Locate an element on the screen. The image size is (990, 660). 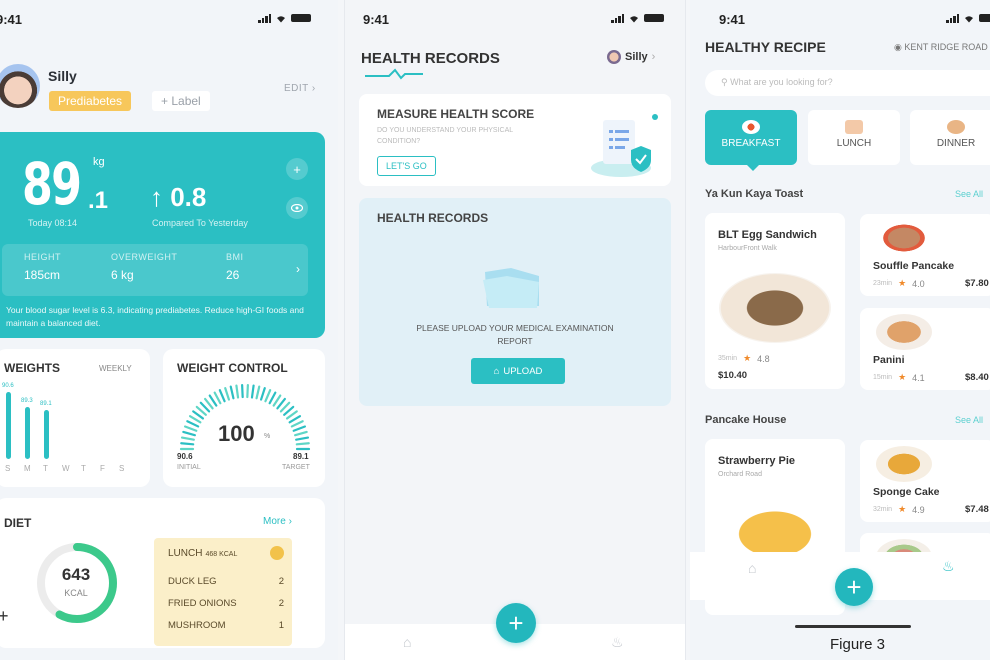
status-time: 9:41 is located at coordinates (376, 19).